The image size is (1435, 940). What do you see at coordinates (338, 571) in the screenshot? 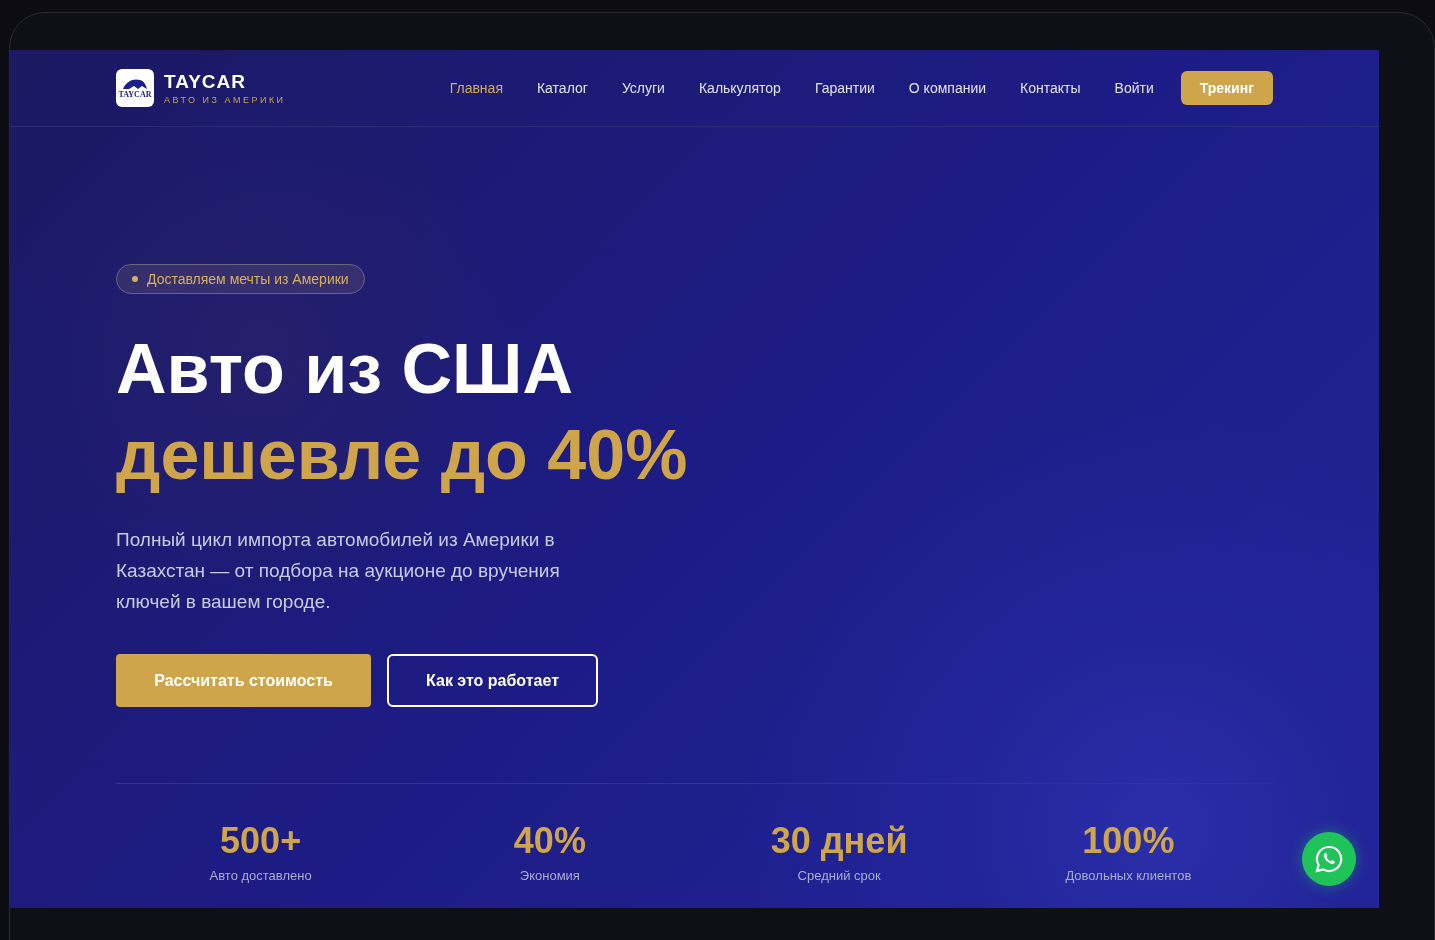
I see `hero-description: Полный цикл импорта автомобилей из Америки в Казахстан — от подбора на аукционе до вручения ключей в вашем городе.` at bounding box center [338, 571].